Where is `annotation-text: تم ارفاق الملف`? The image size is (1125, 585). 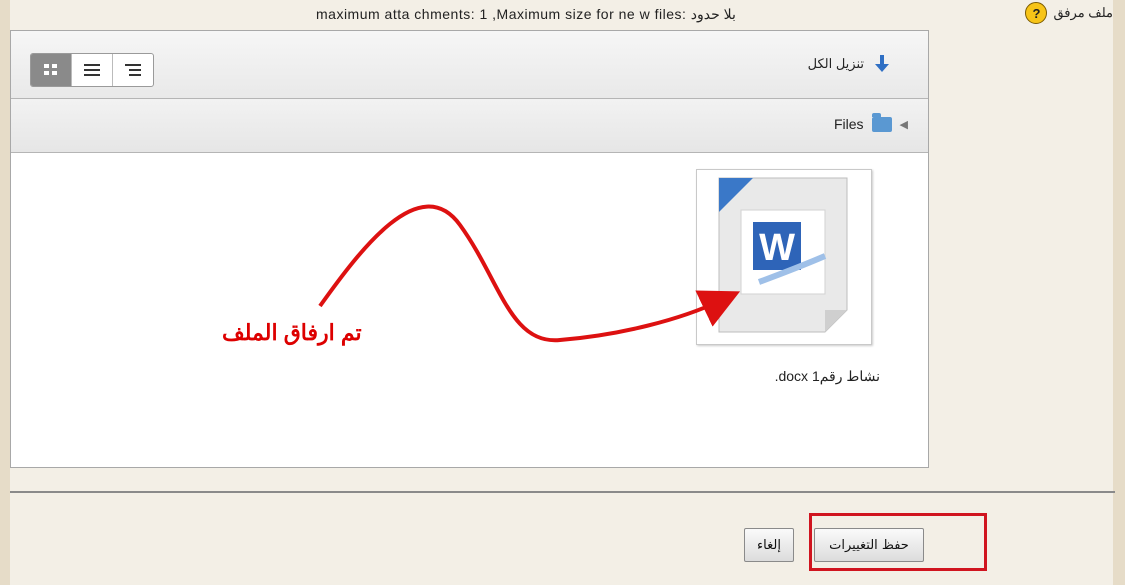
annotation-text: تم ارفاق الملف is located at coordinates (292, 332).